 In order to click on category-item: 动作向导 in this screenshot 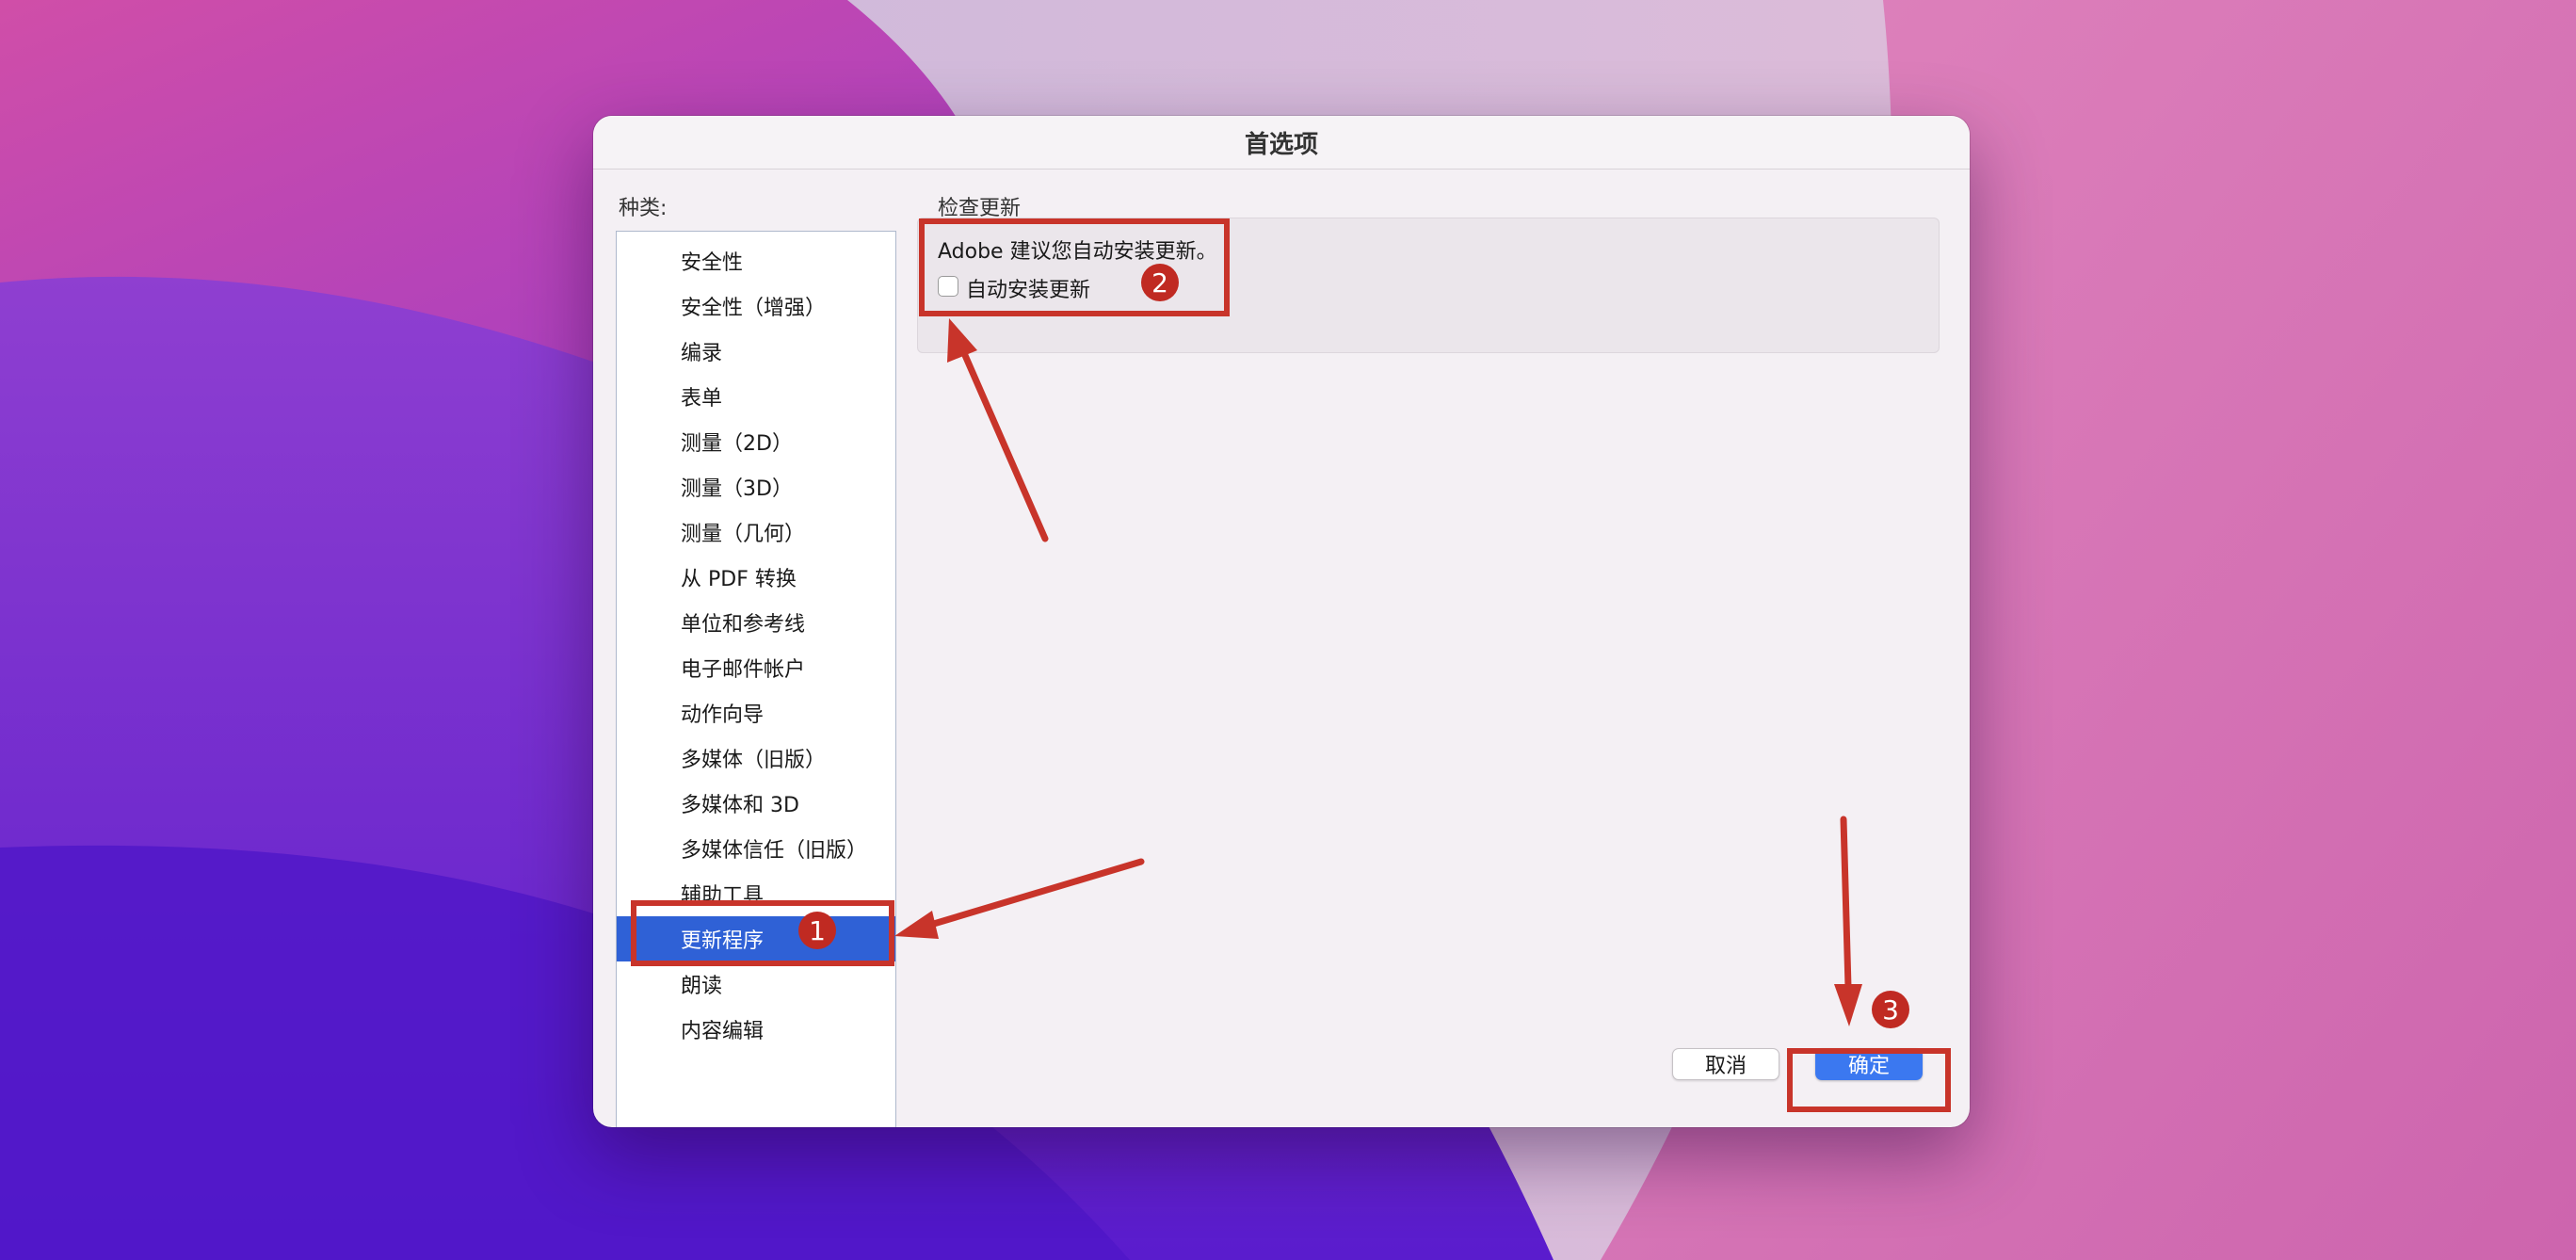, I will do `click(756, 713)`.